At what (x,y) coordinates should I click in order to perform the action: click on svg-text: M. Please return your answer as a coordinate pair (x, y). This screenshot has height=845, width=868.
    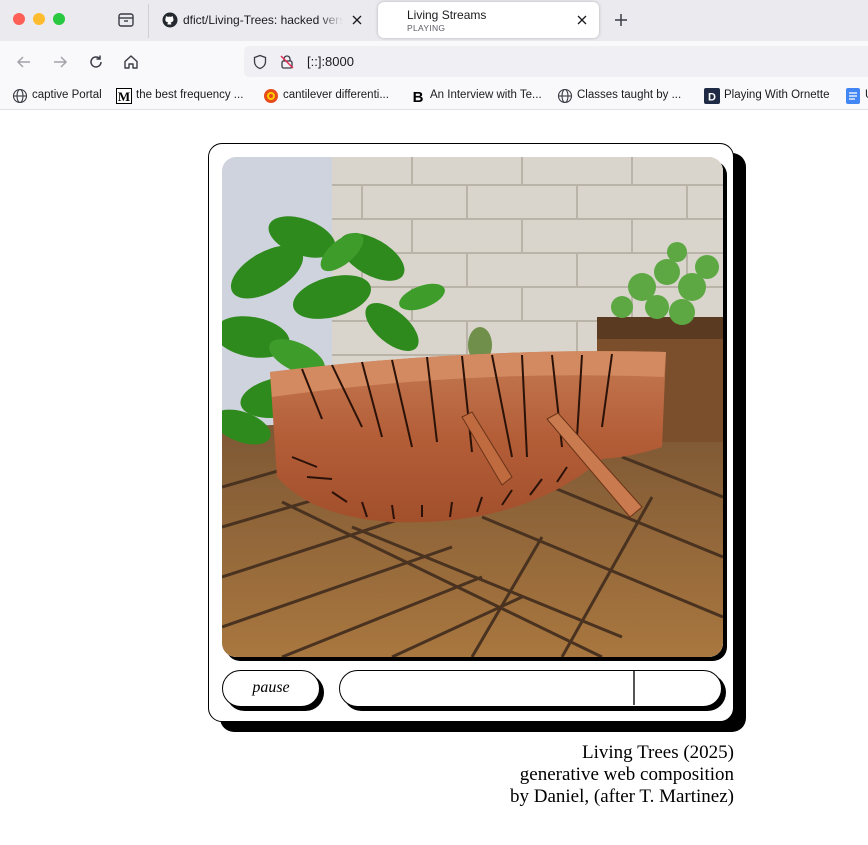
    Looking at the image, I should click on (124, 96).